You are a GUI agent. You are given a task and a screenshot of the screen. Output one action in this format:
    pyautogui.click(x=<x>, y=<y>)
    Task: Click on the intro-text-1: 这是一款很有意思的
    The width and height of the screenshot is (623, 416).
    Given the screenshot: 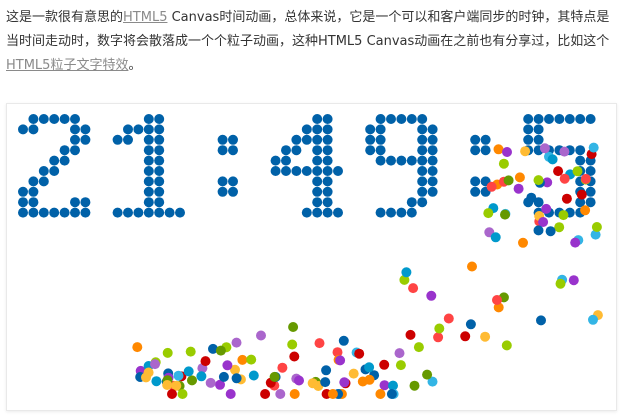 What is the action you would take?
    pyautogui.click(x=65, y=17)
    